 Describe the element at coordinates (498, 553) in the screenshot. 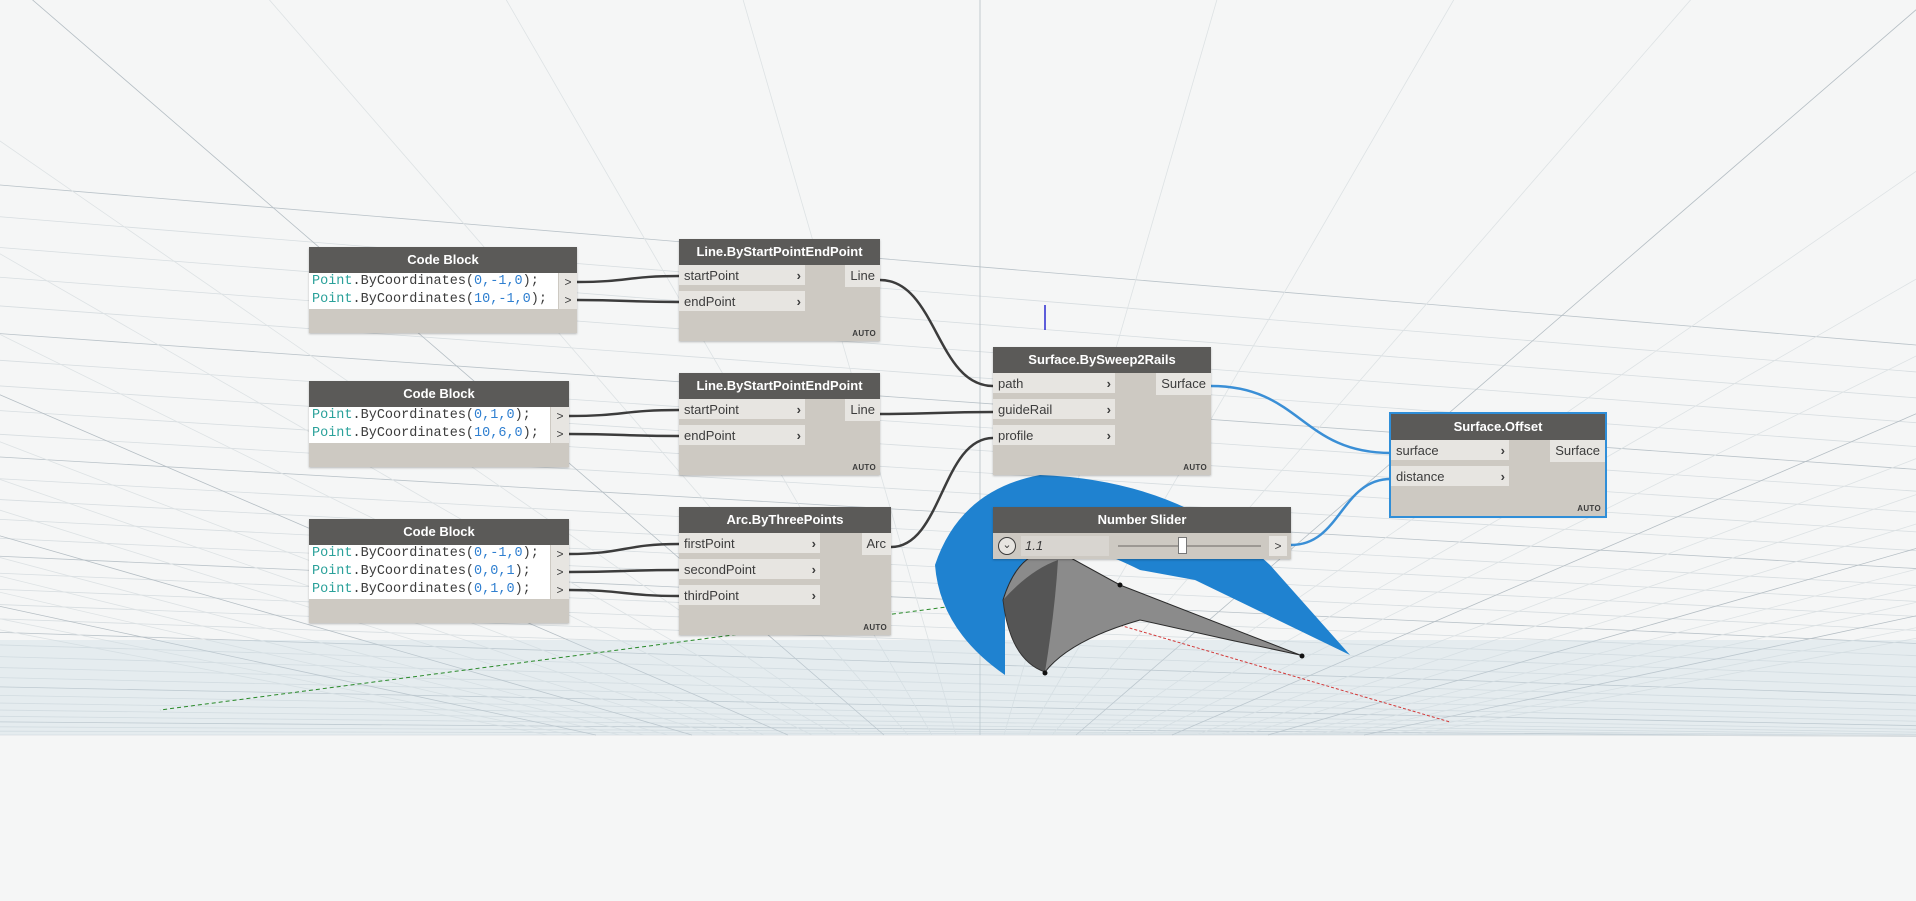

I see `code-args: 0,-1,0` at that location.